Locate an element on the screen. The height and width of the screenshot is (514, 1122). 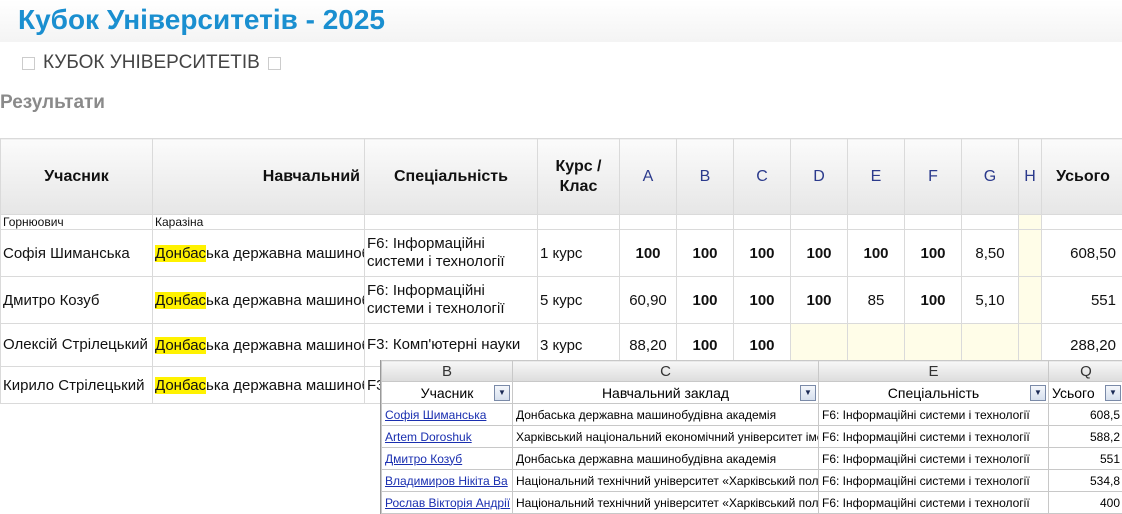
header-course: Курс / Клас is located at coordinates (578, 176).